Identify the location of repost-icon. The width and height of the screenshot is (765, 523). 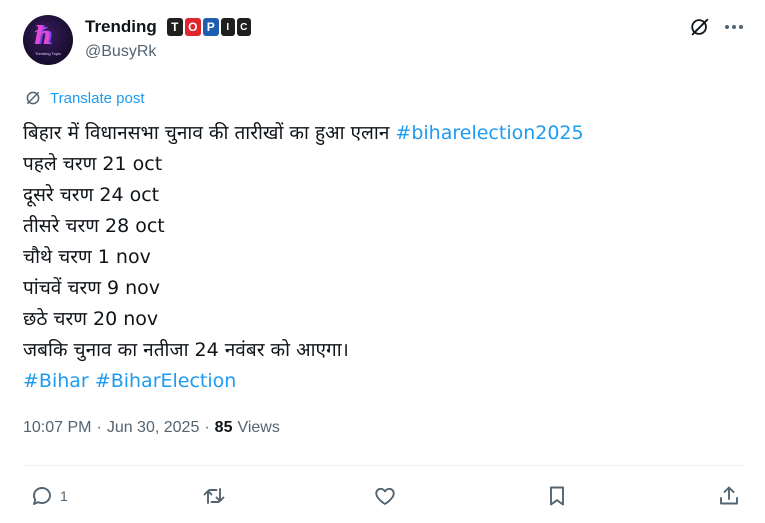
(214, 496).